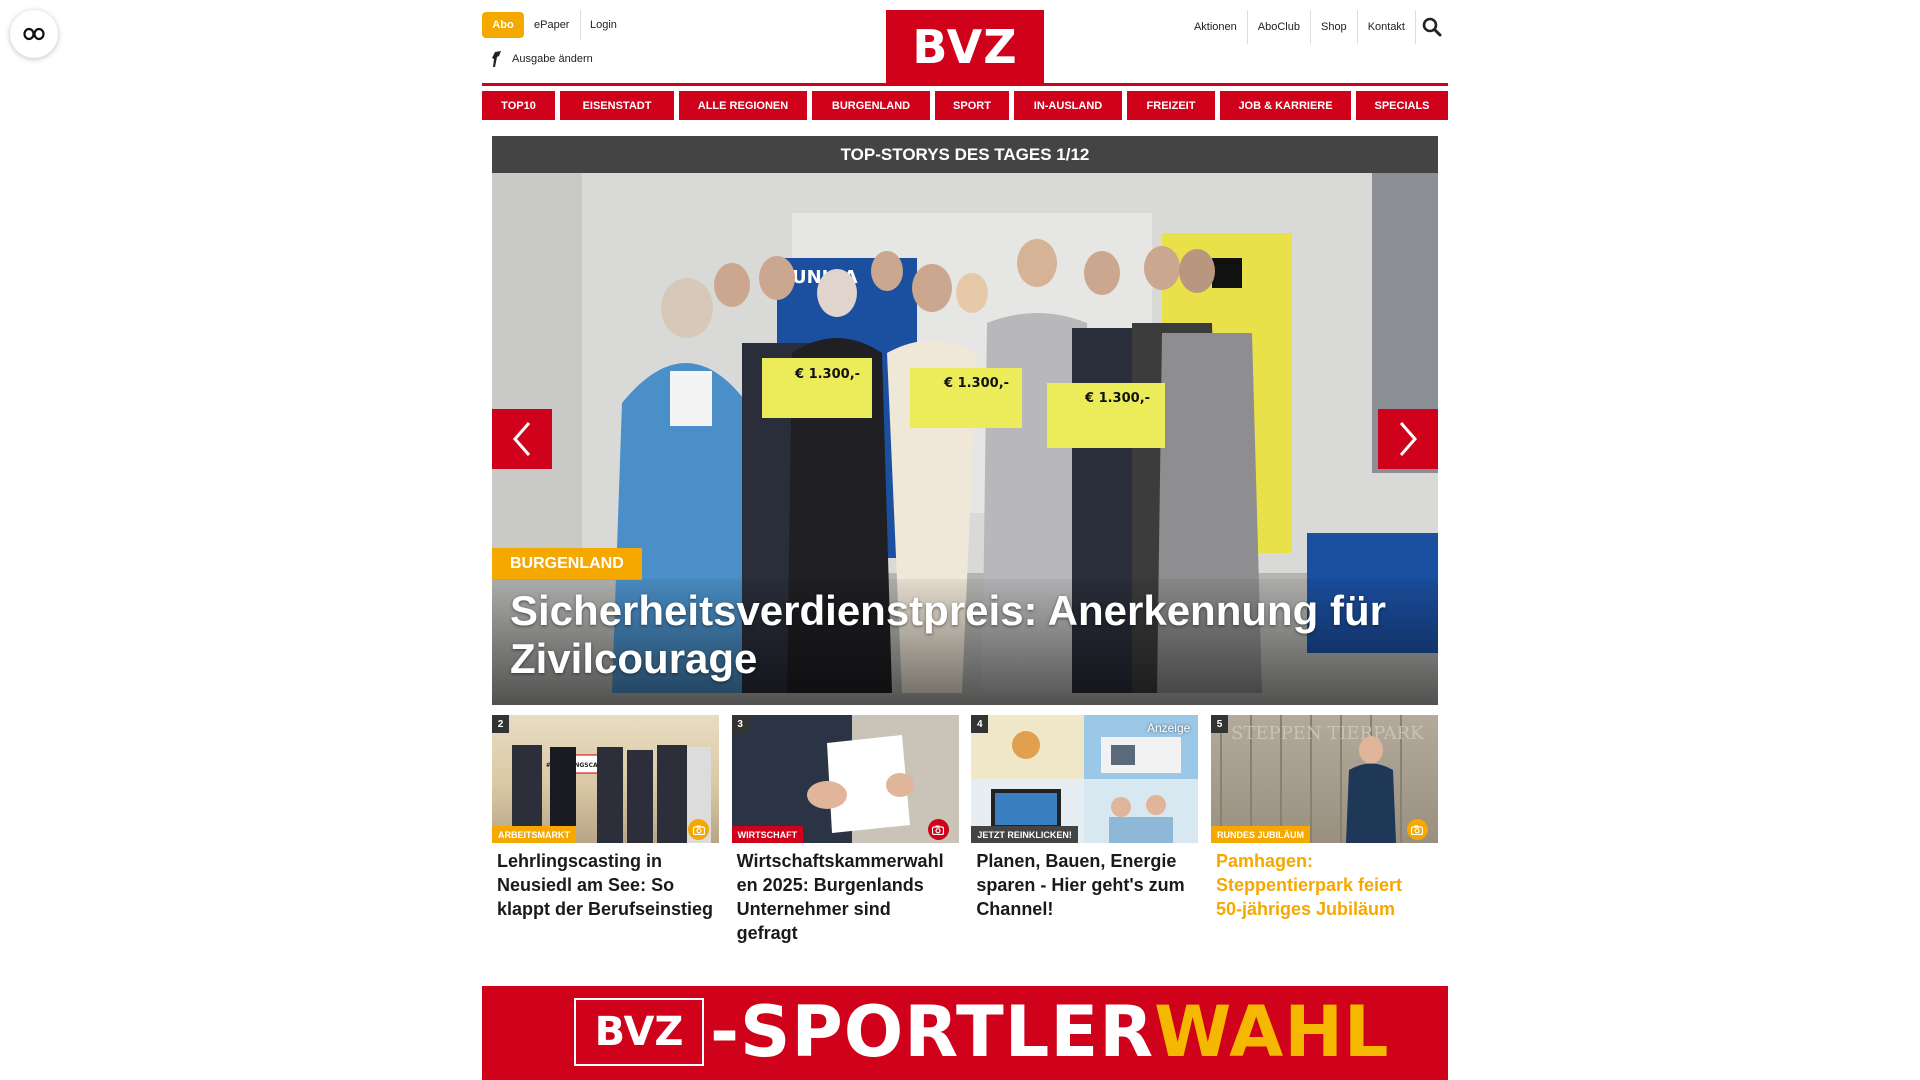  What do you see at coordinates (871, 105) in the screenshot?
I see `nav-item-burgenland: BURGENLAND` at bounding box center [871, 105].